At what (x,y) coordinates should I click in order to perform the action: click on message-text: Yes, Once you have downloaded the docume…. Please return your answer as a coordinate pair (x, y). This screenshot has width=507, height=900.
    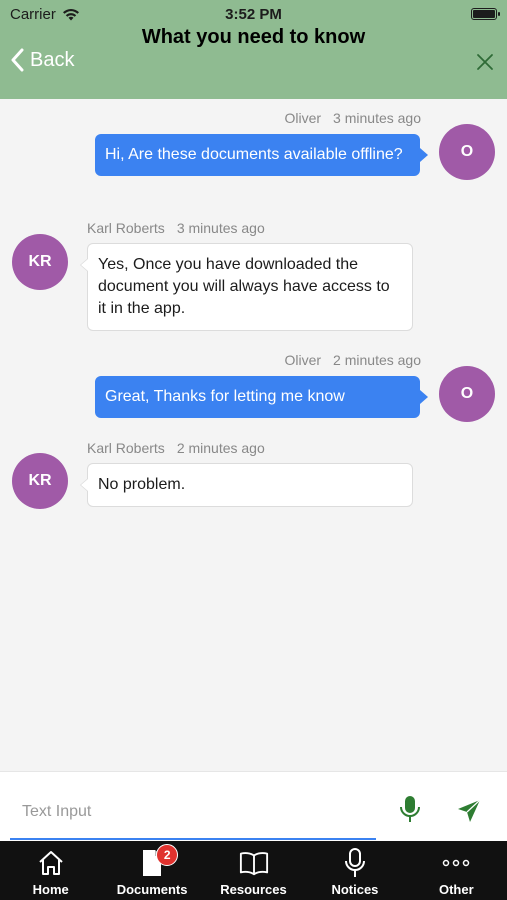
    Looking at the image, I should click on (244, 286).